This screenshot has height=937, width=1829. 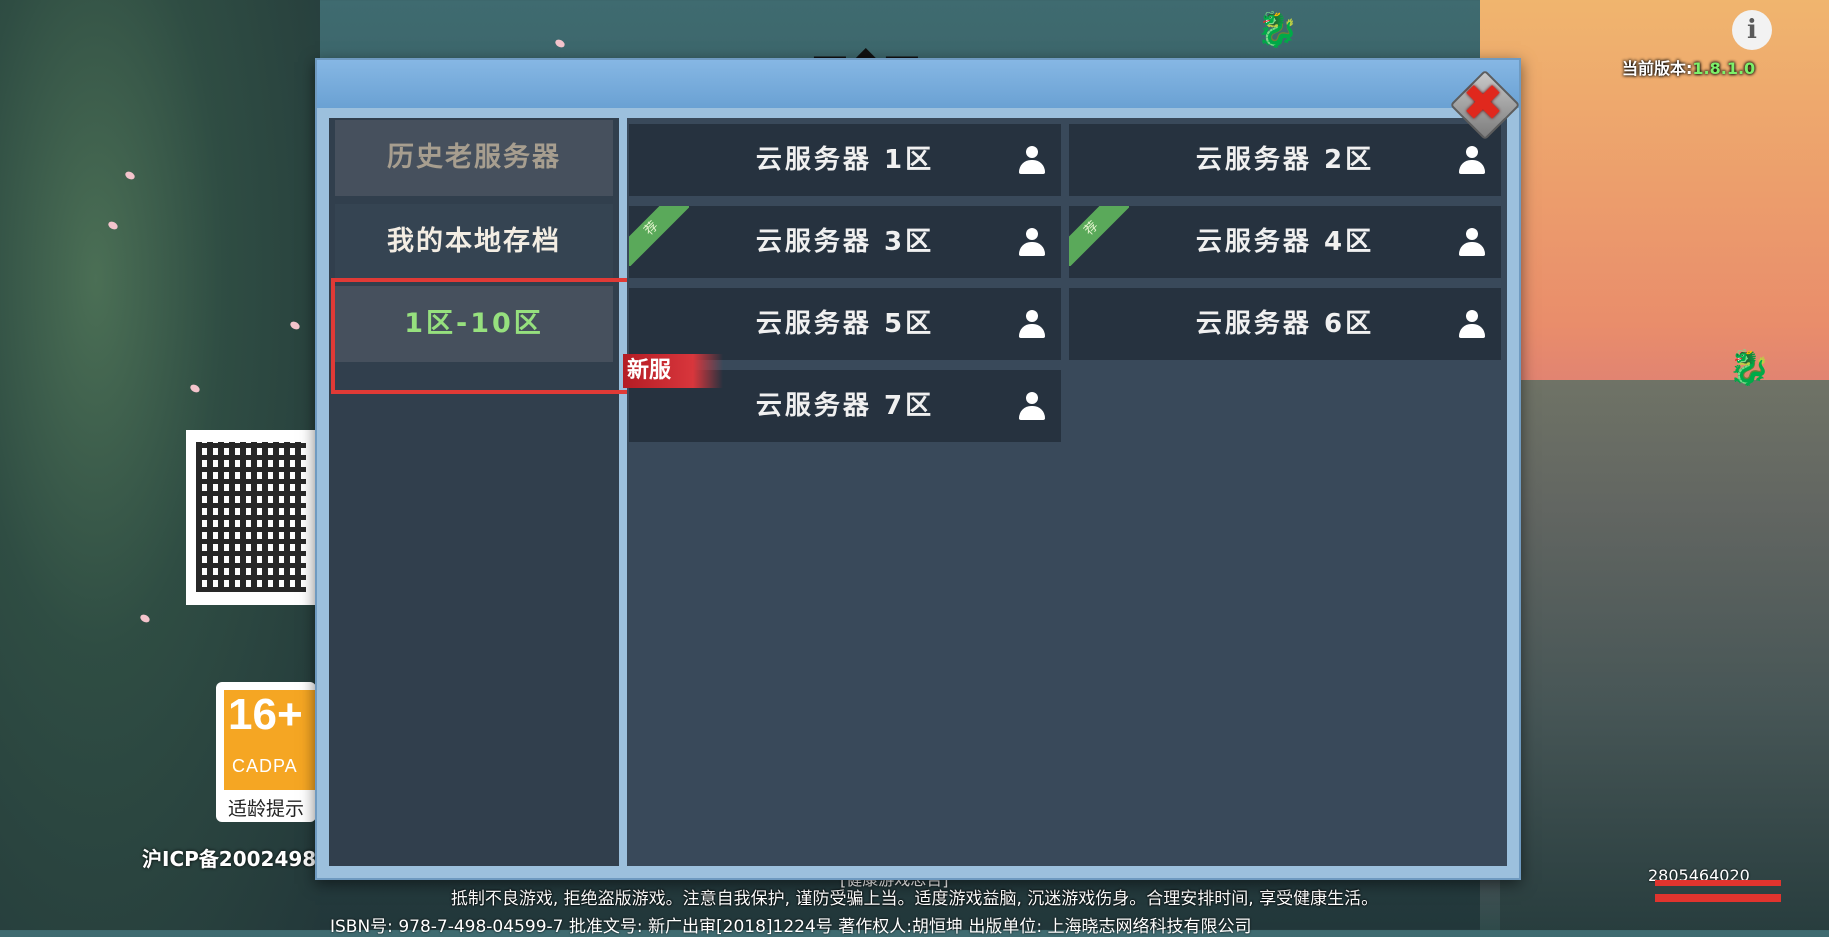 I want to click on server-item-4: 荐 云服务器 4区, so click(x=1285, y=242).